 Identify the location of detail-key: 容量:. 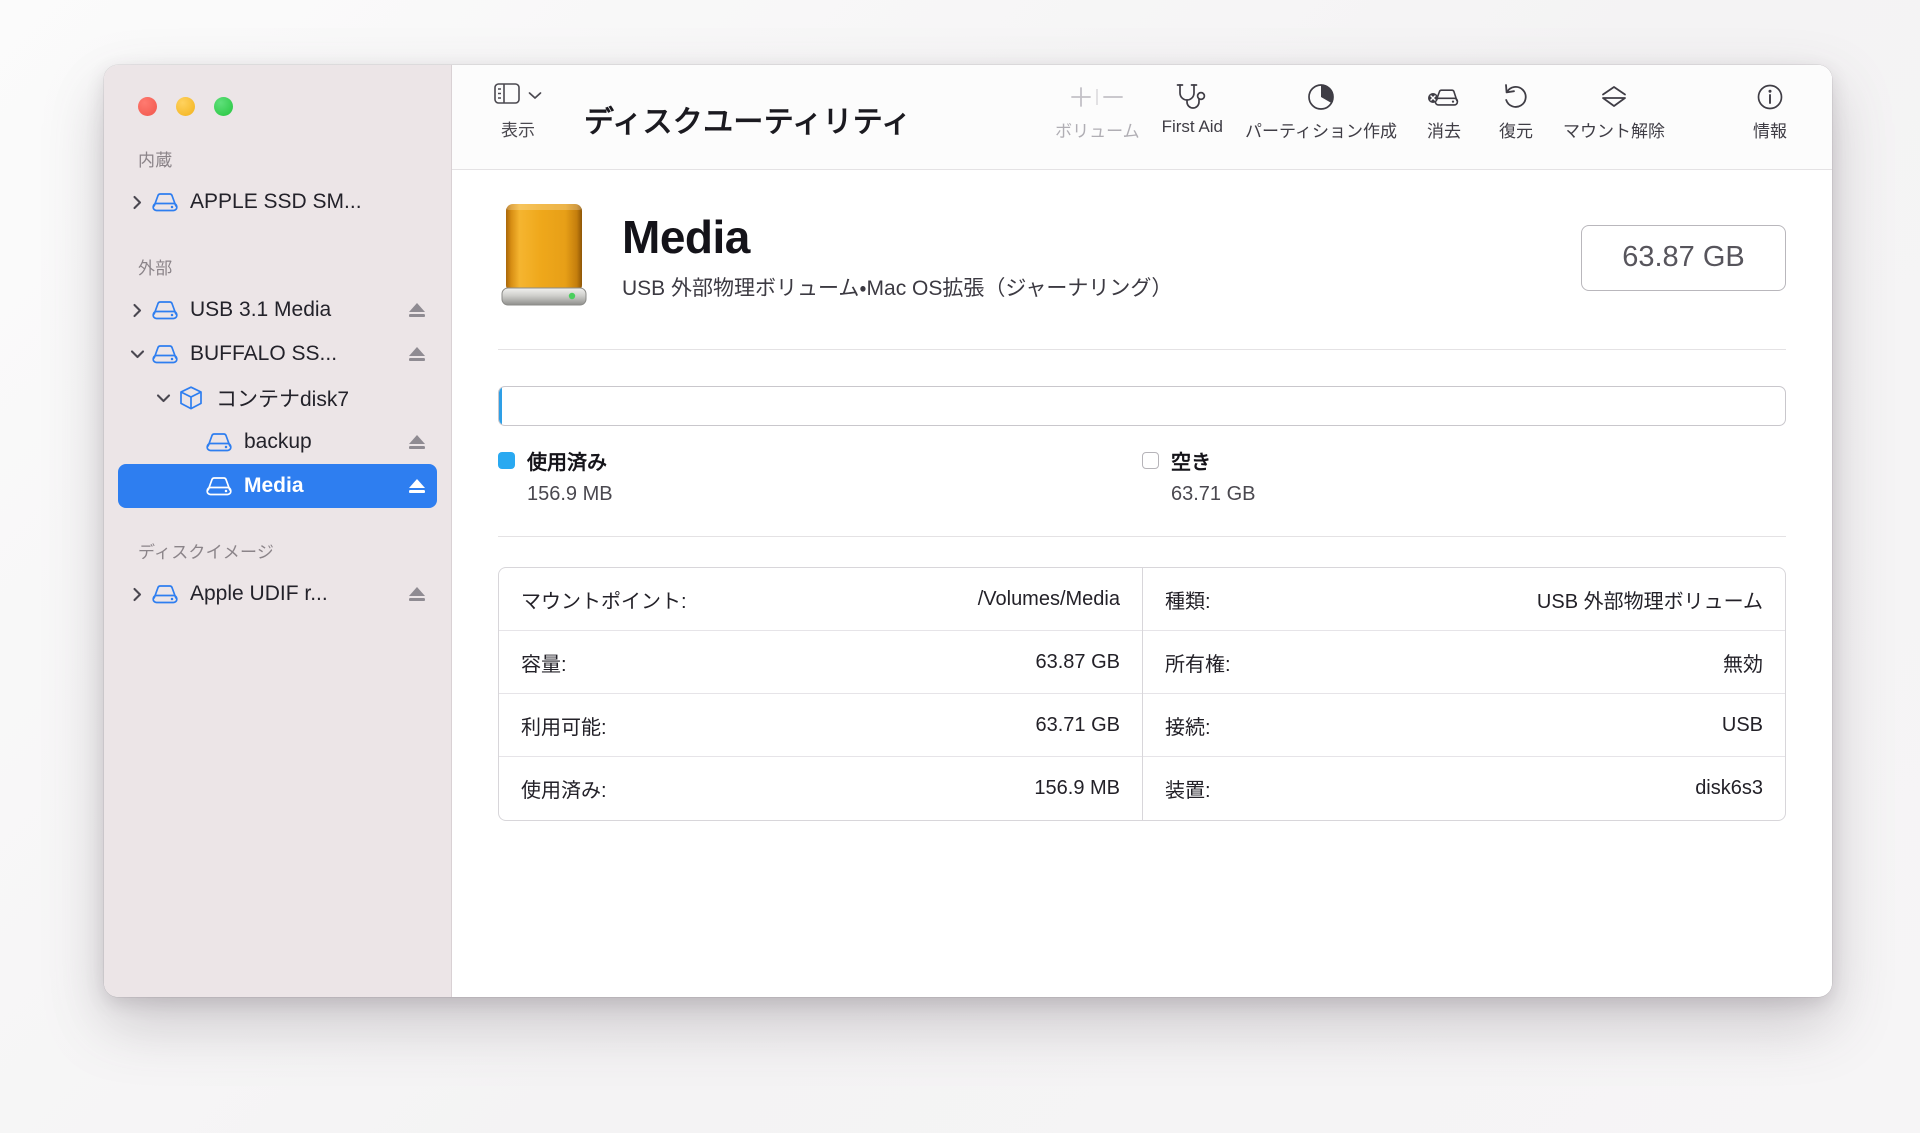
(544, 664).